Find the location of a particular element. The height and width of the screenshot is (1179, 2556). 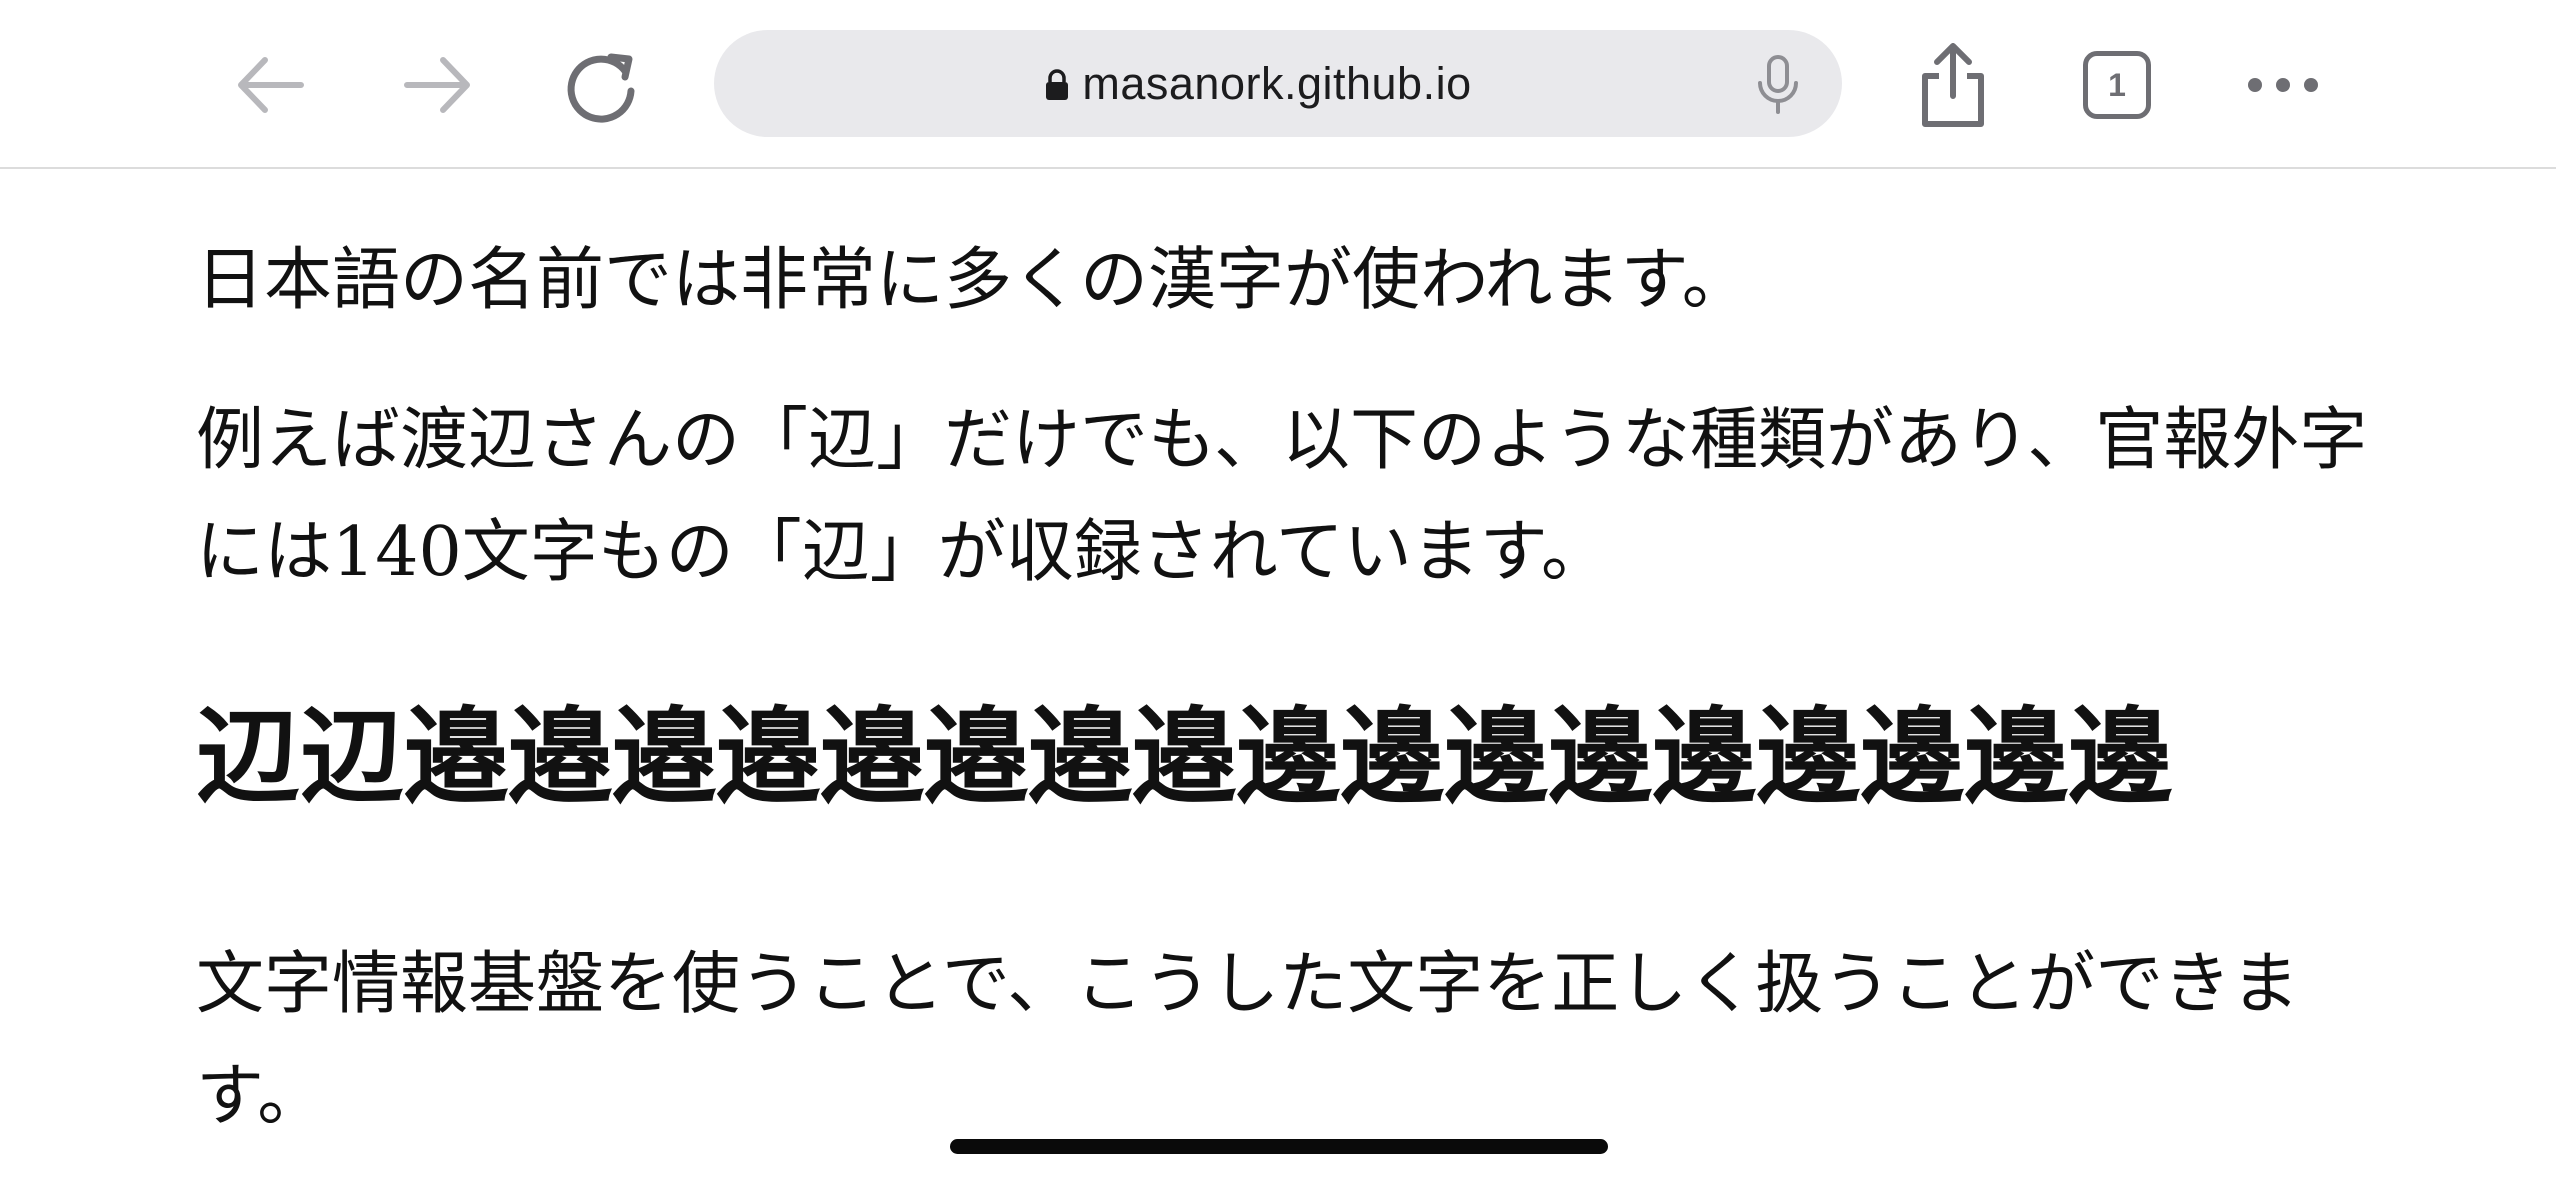

kanji-variant-list: 辺辺邉邉邉邉邉邉邉邉邊邊邊邊邊邊邊邊邊 is located at coordinates (1184, 756).